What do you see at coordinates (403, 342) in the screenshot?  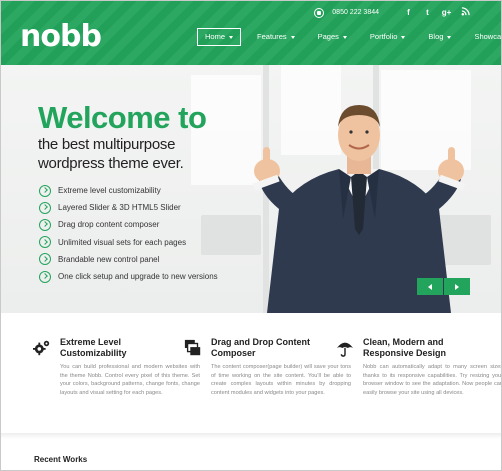 I see `column-title-line1: Clean, Modern and` at bounding box center [403, 342].